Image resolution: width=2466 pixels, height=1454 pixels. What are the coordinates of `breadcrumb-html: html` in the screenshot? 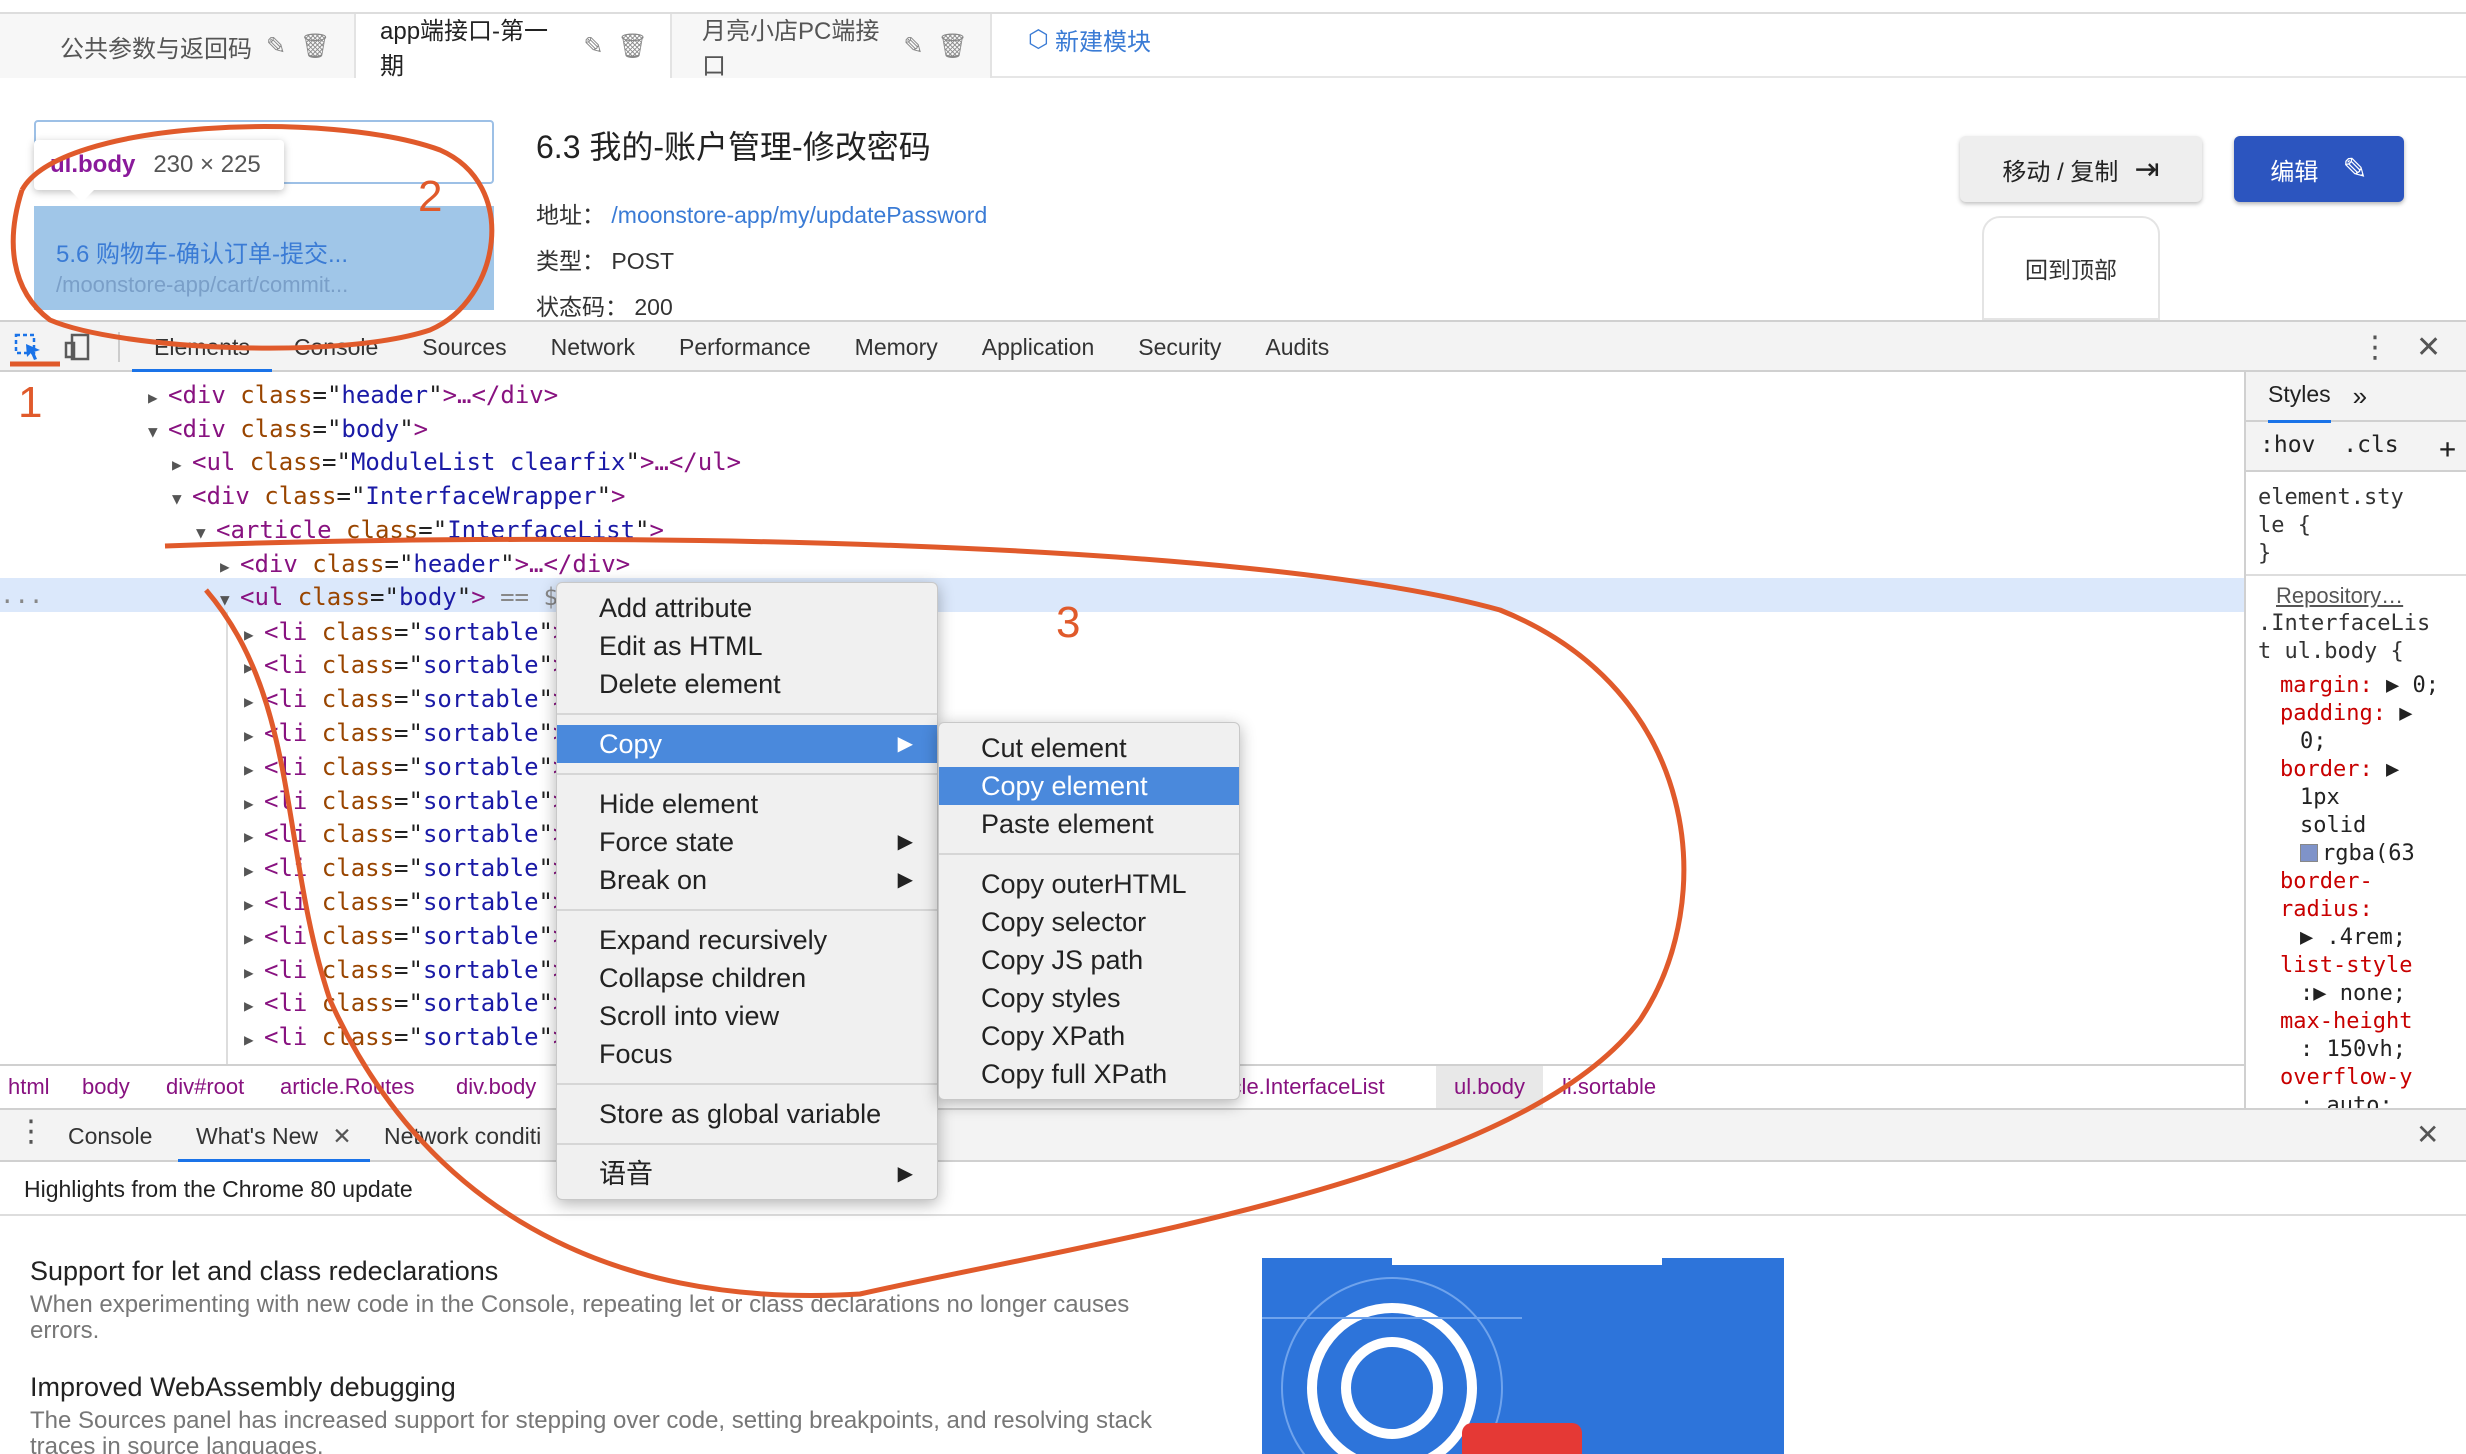 It's located at (29, 1087).